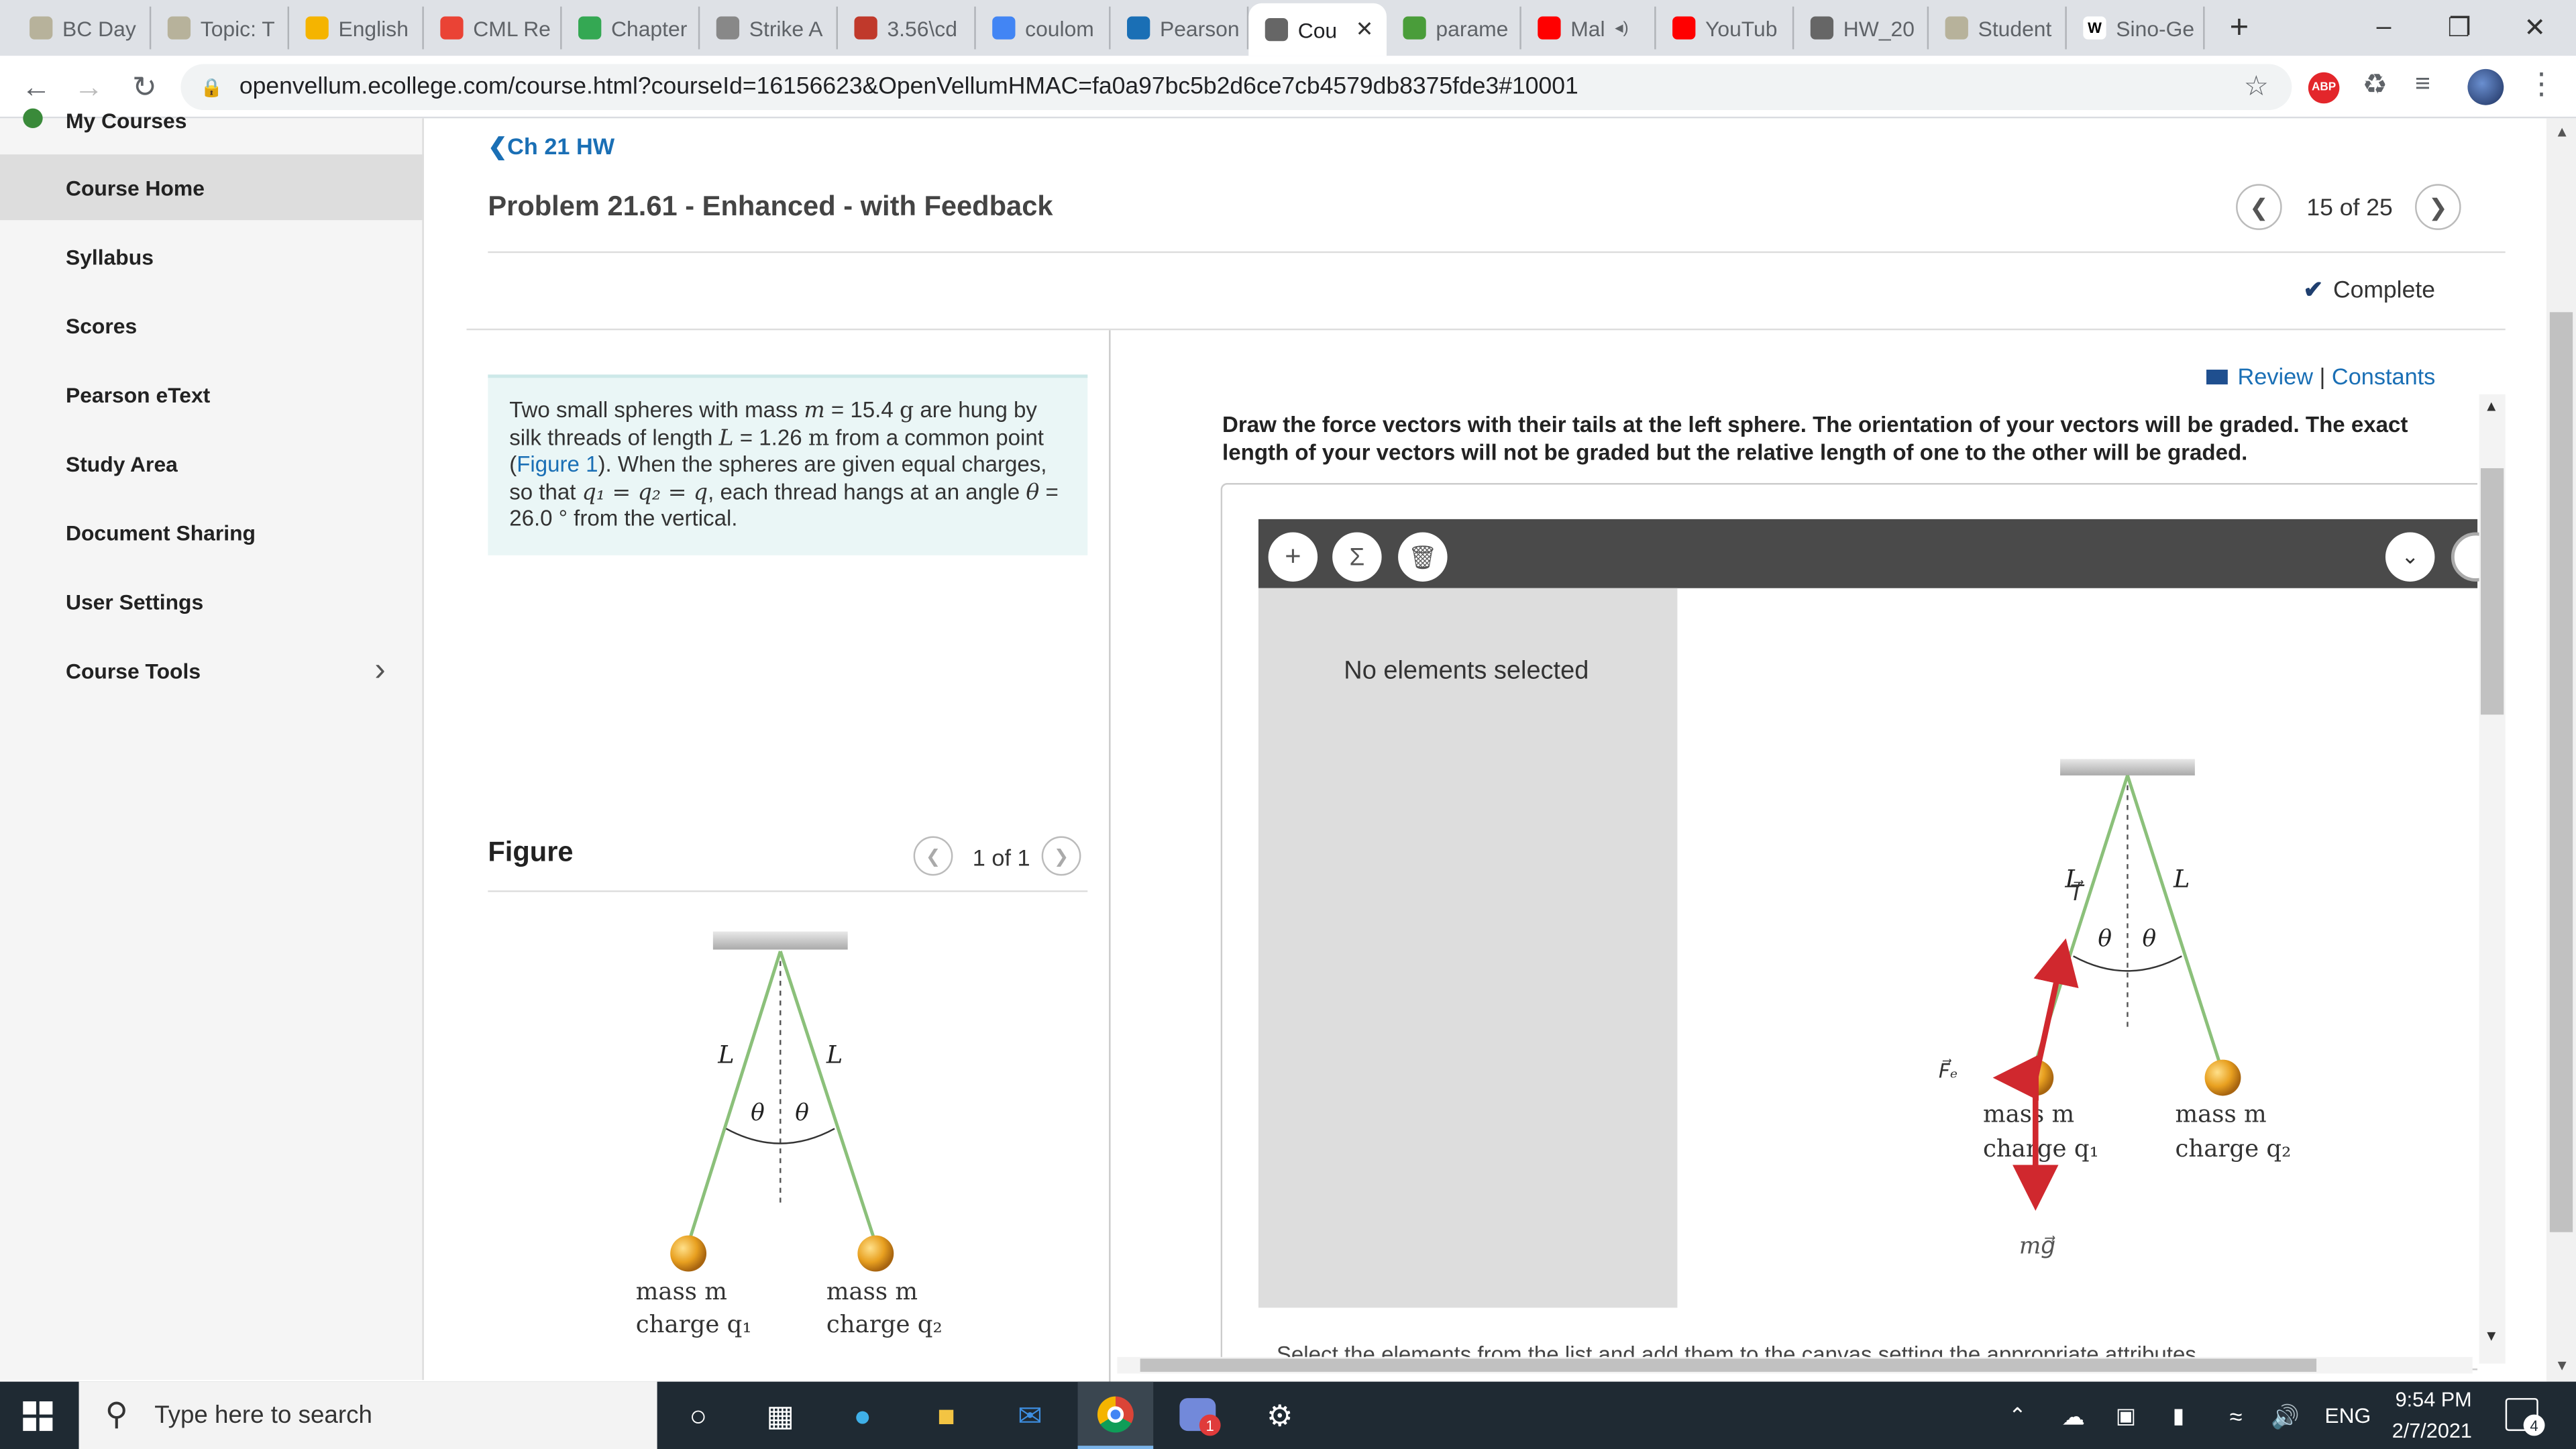 Image resolution: width=2576 pixels, height=1449 pixels. Describe the element at coordinates (317, 28) in the screenshot. I see `mail-icon` at that location.